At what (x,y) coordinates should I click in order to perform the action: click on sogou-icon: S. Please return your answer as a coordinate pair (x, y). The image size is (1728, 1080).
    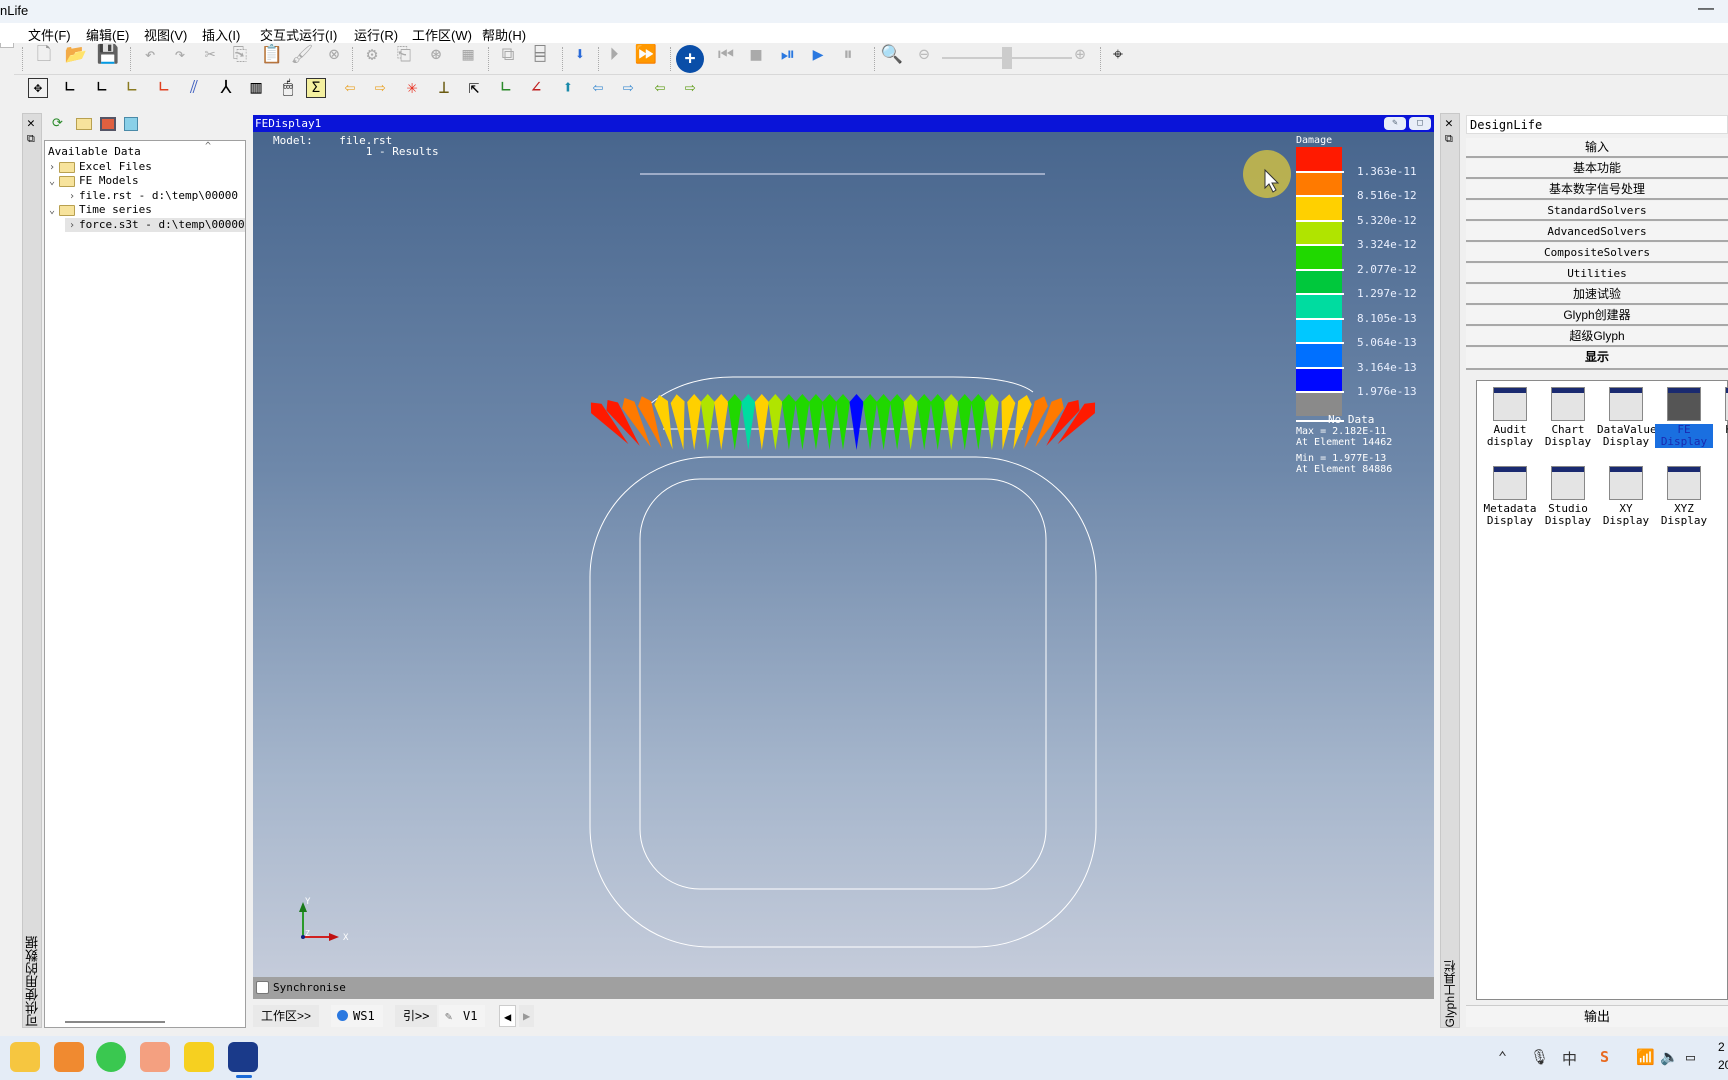
    Looking at the image, I should click on (1604, 1057).